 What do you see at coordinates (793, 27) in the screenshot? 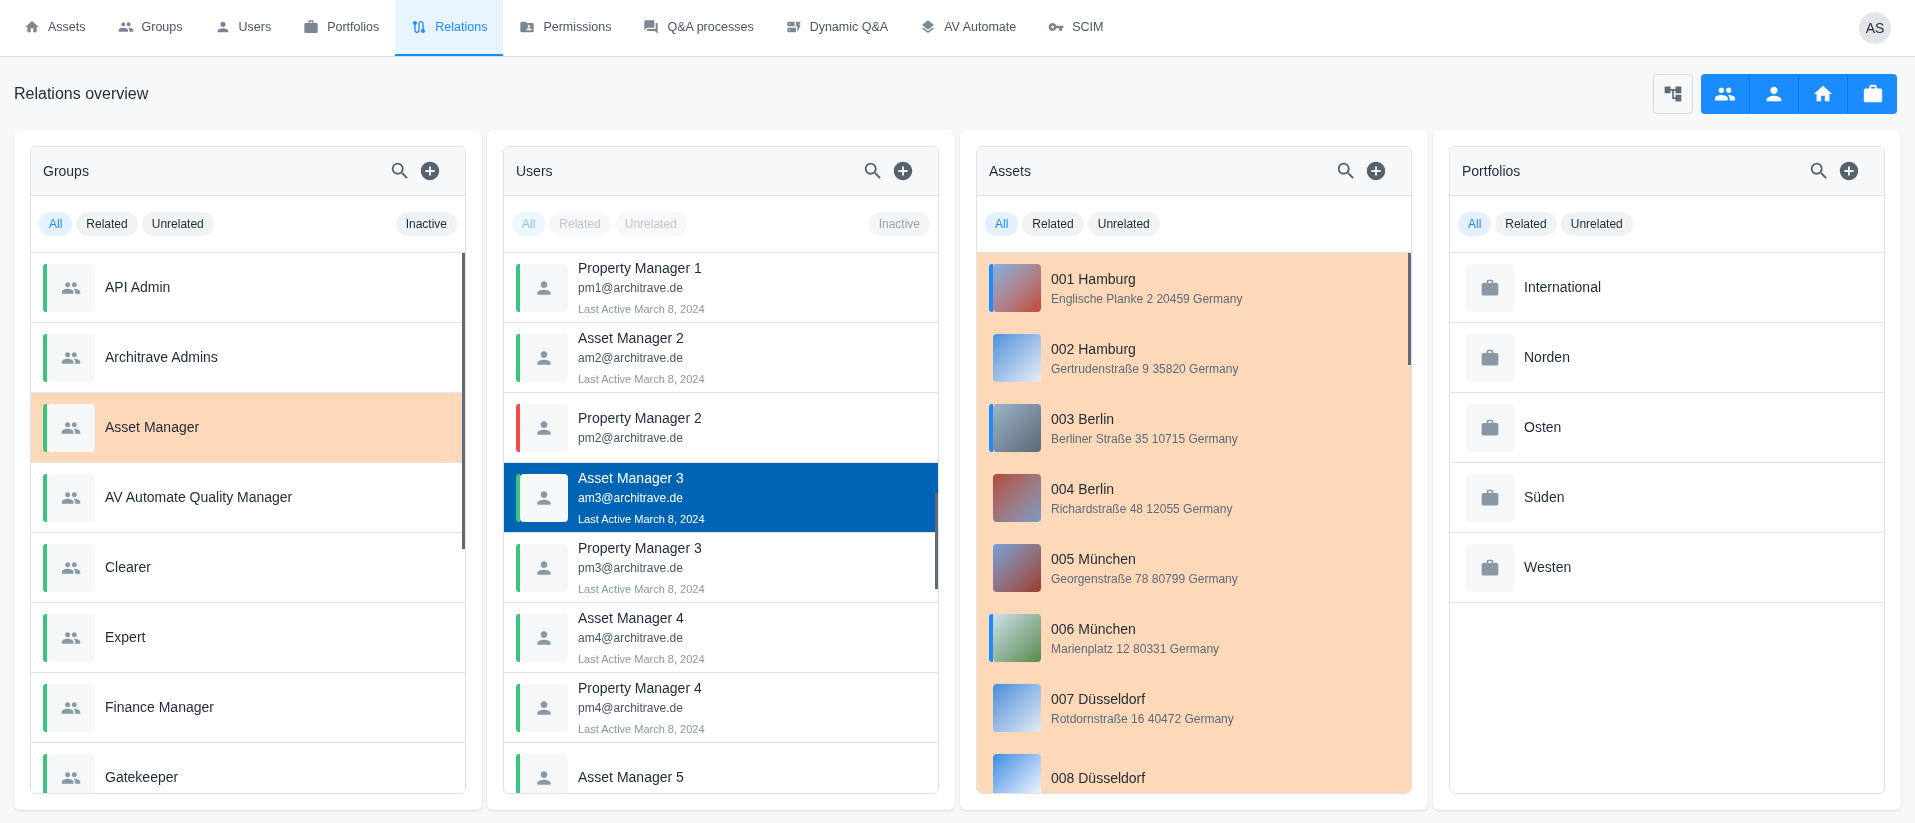
I see `form-icon` at bounding box center [793, 27].